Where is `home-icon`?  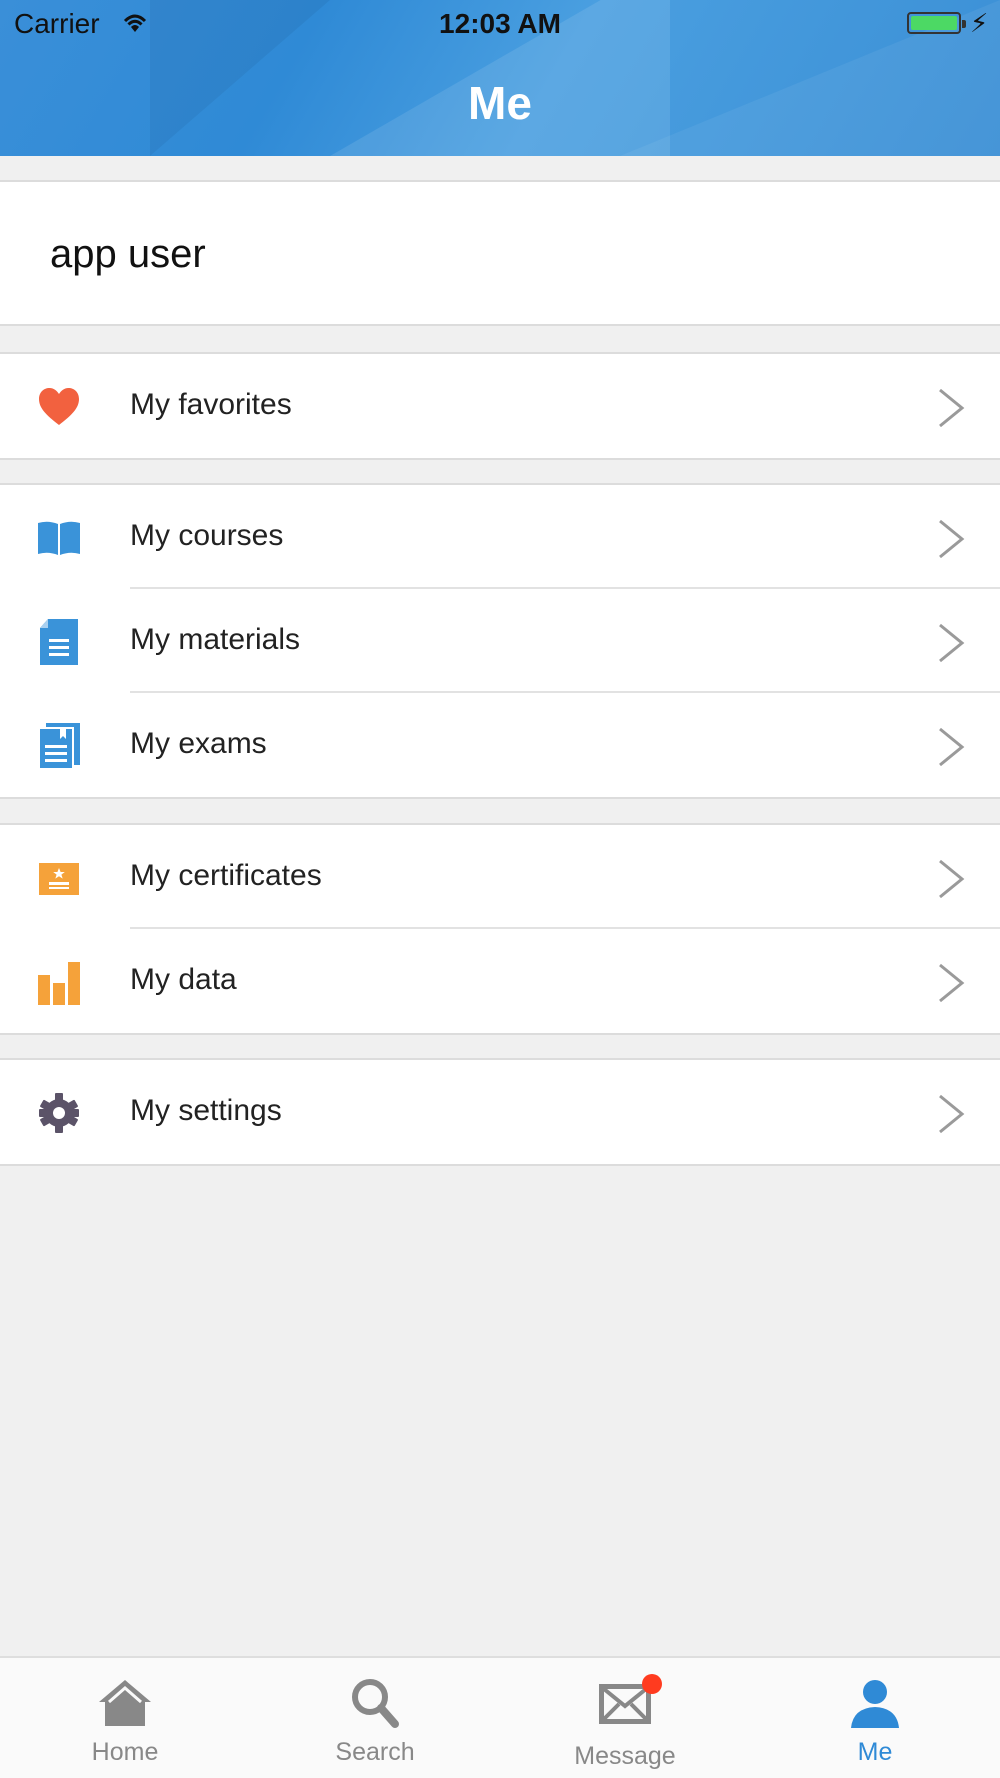
home-icon is located at coordinates (125, 1703).